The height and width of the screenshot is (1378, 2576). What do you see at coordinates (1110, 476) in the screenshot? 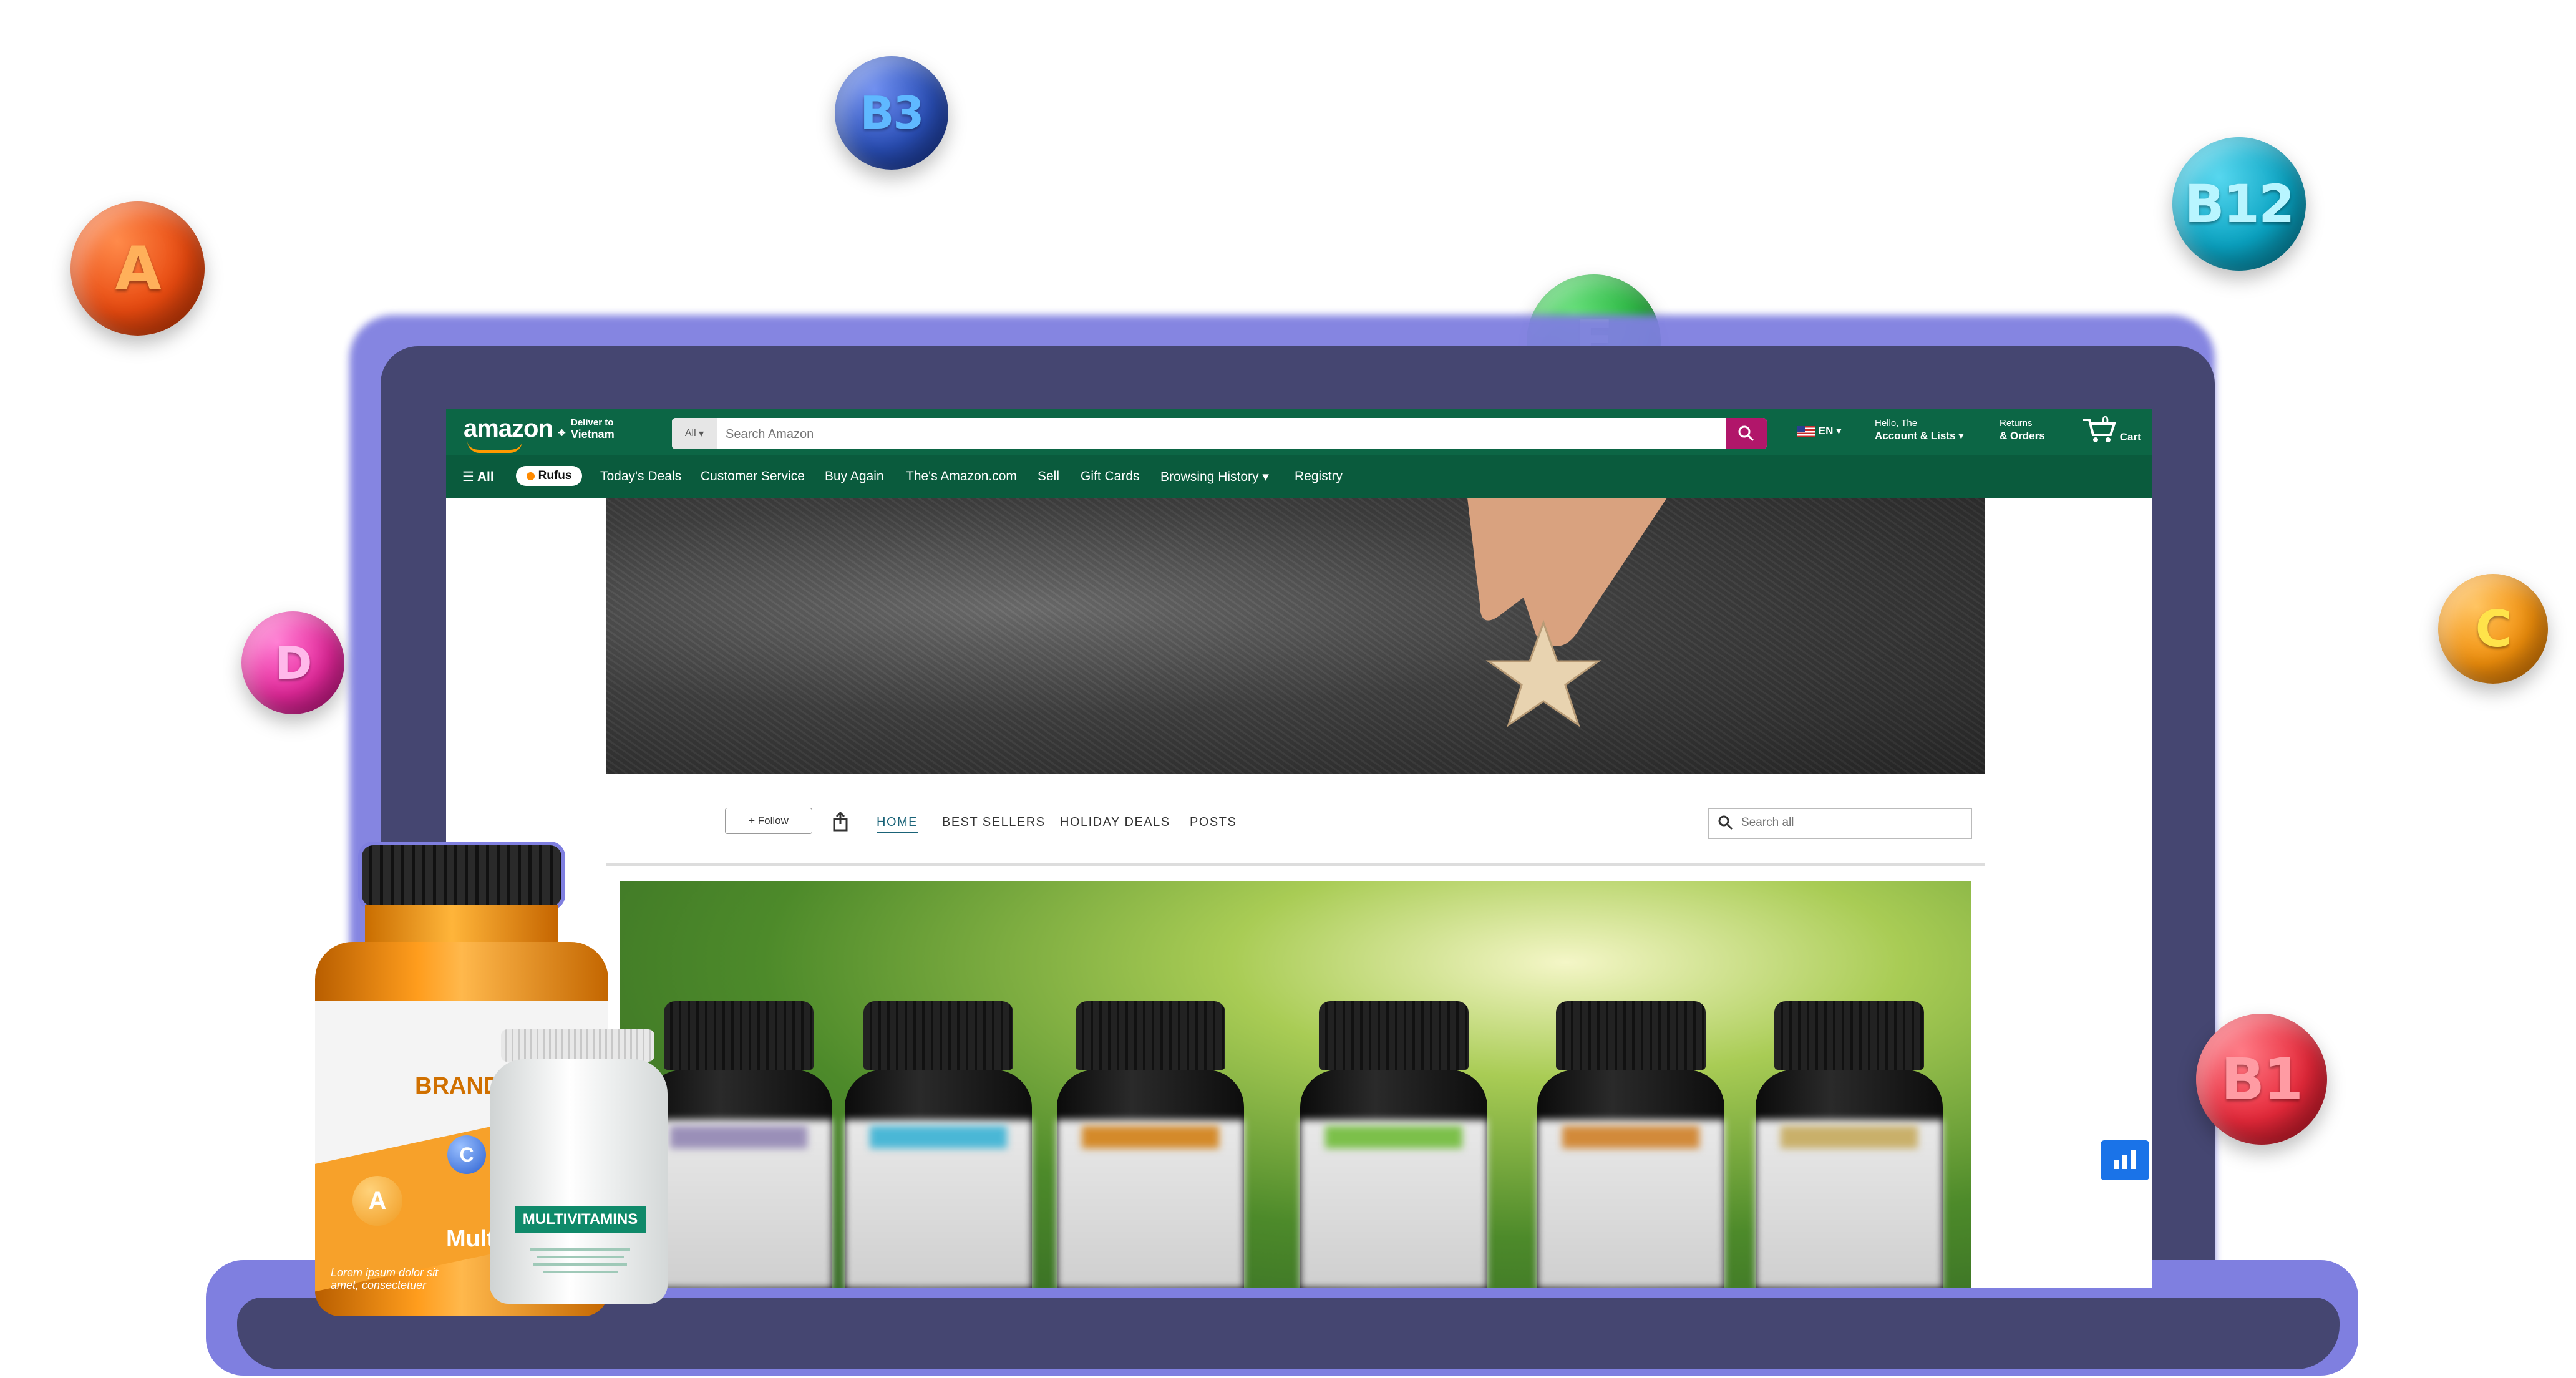
I see `nav-gift-cards: Gift Cards` at bounding box center [1110, 476].